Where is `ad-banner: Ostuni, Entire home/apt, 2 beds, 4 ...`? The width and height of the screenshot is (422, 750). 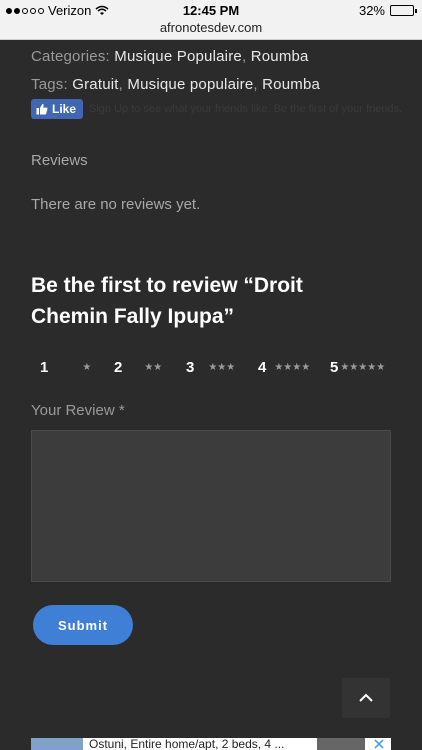
ad-banner: Ostuni, Entire home/apt, 2 beds, 4 ... is located at coordinates (211, 744).